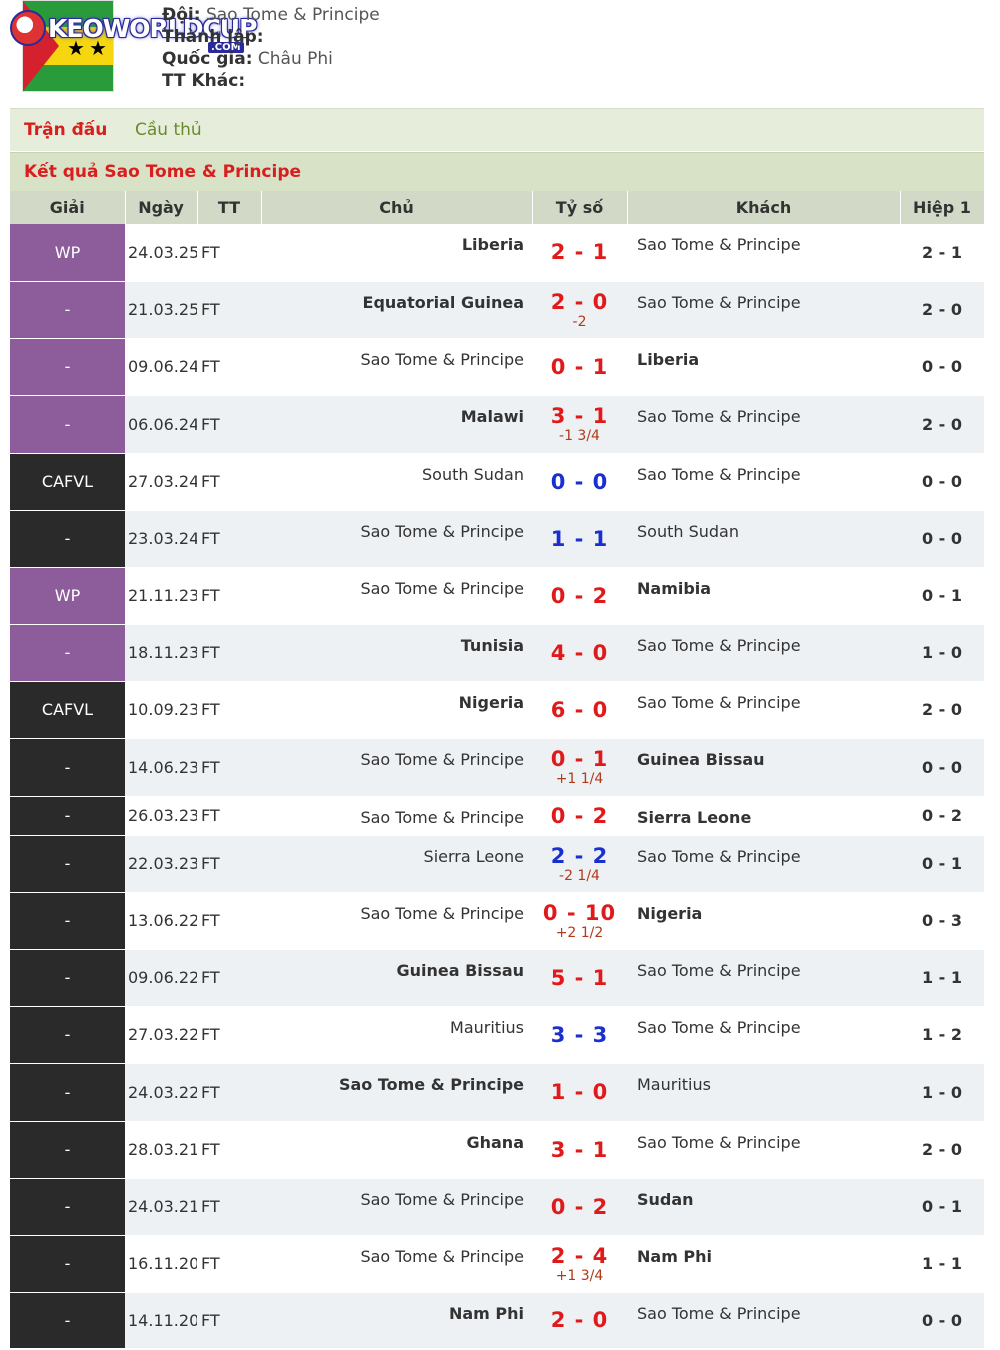 The image size is (1000, 1350). What do you see at coordinates (579, 856) in the screenshot?
I see `score-value: 2 - 2` at bounding box center [579, 856].